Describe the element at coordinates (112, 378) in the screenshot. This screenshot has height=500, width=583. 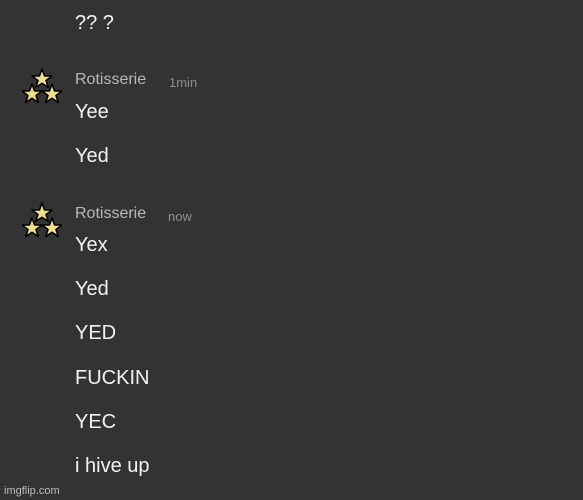
I see `message-text: FUCKIN` at that location.